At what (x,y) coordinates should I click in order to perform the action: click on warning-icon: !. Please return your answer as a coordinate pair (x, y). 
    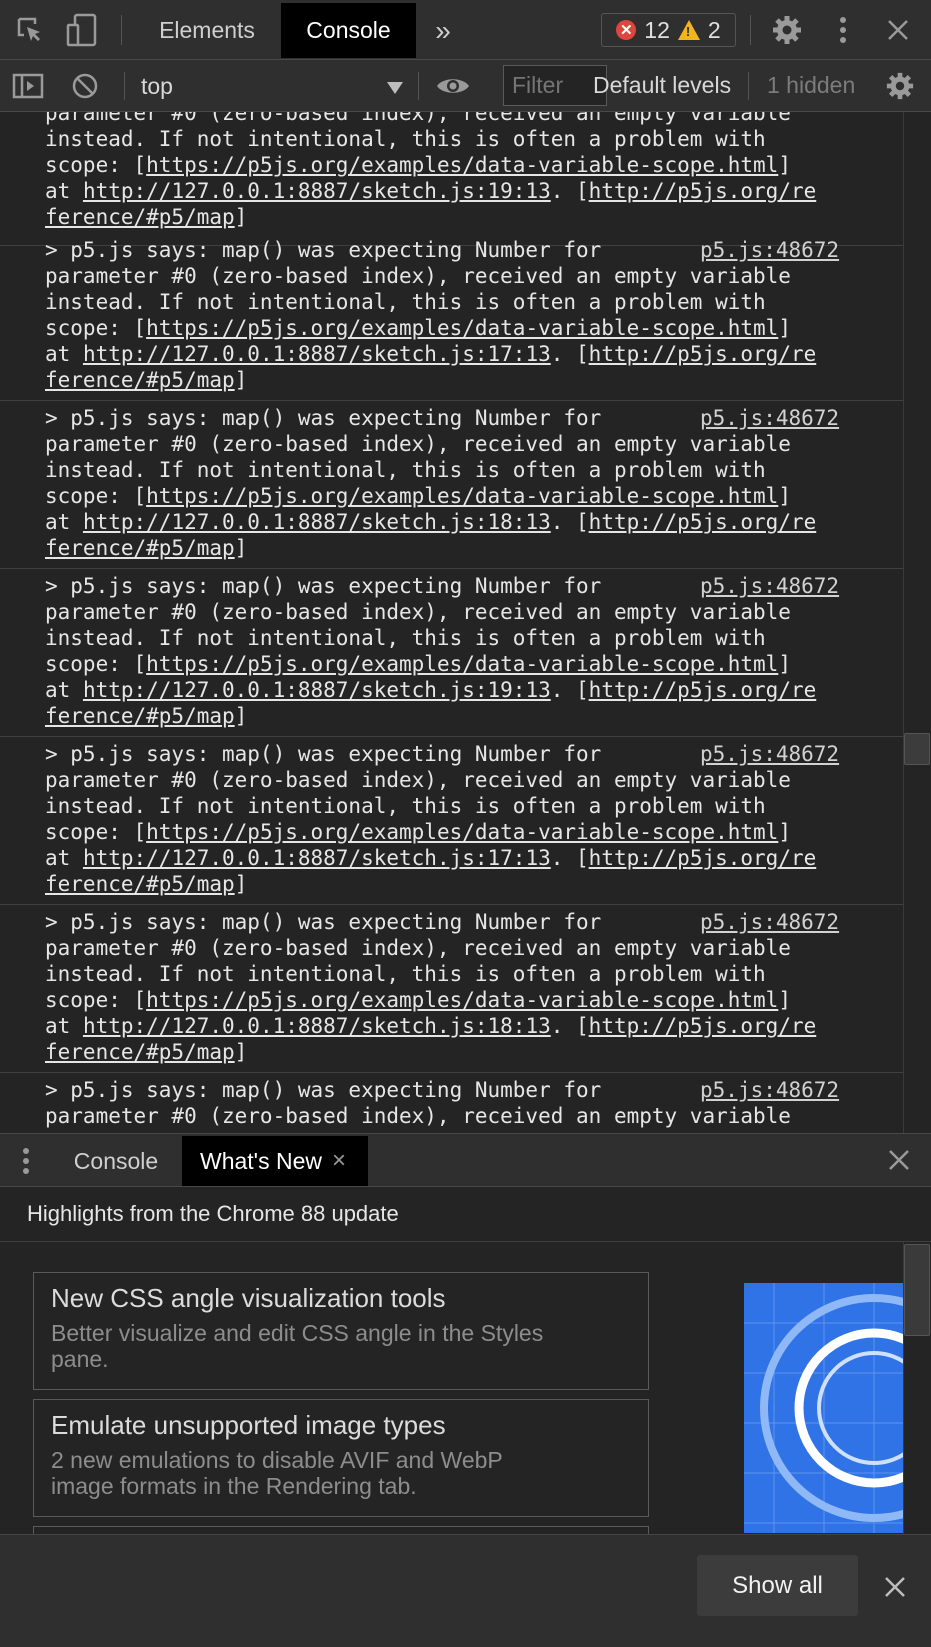
    Looking at the image, I should click on (688, 30).